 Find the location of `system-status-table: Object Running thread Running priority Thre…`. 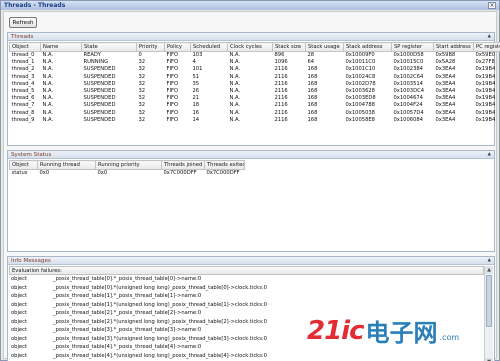

system-status-table: Object Running thread Running priority Thre… is located at coordinates (127, 168).